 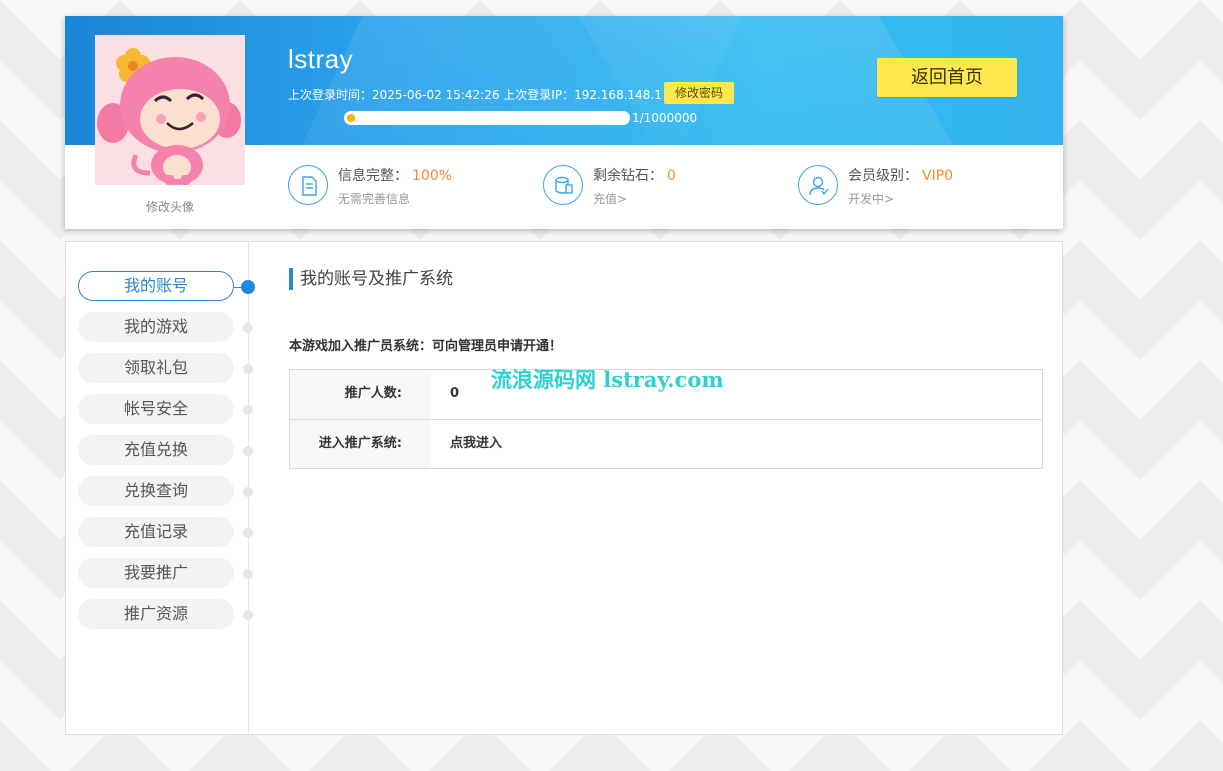 What do you see at coordinates (156, 450) in the screenshot?
I see `sidebar-item-recharge-exchange: 充值兑换` at bounding box center [156, 450].